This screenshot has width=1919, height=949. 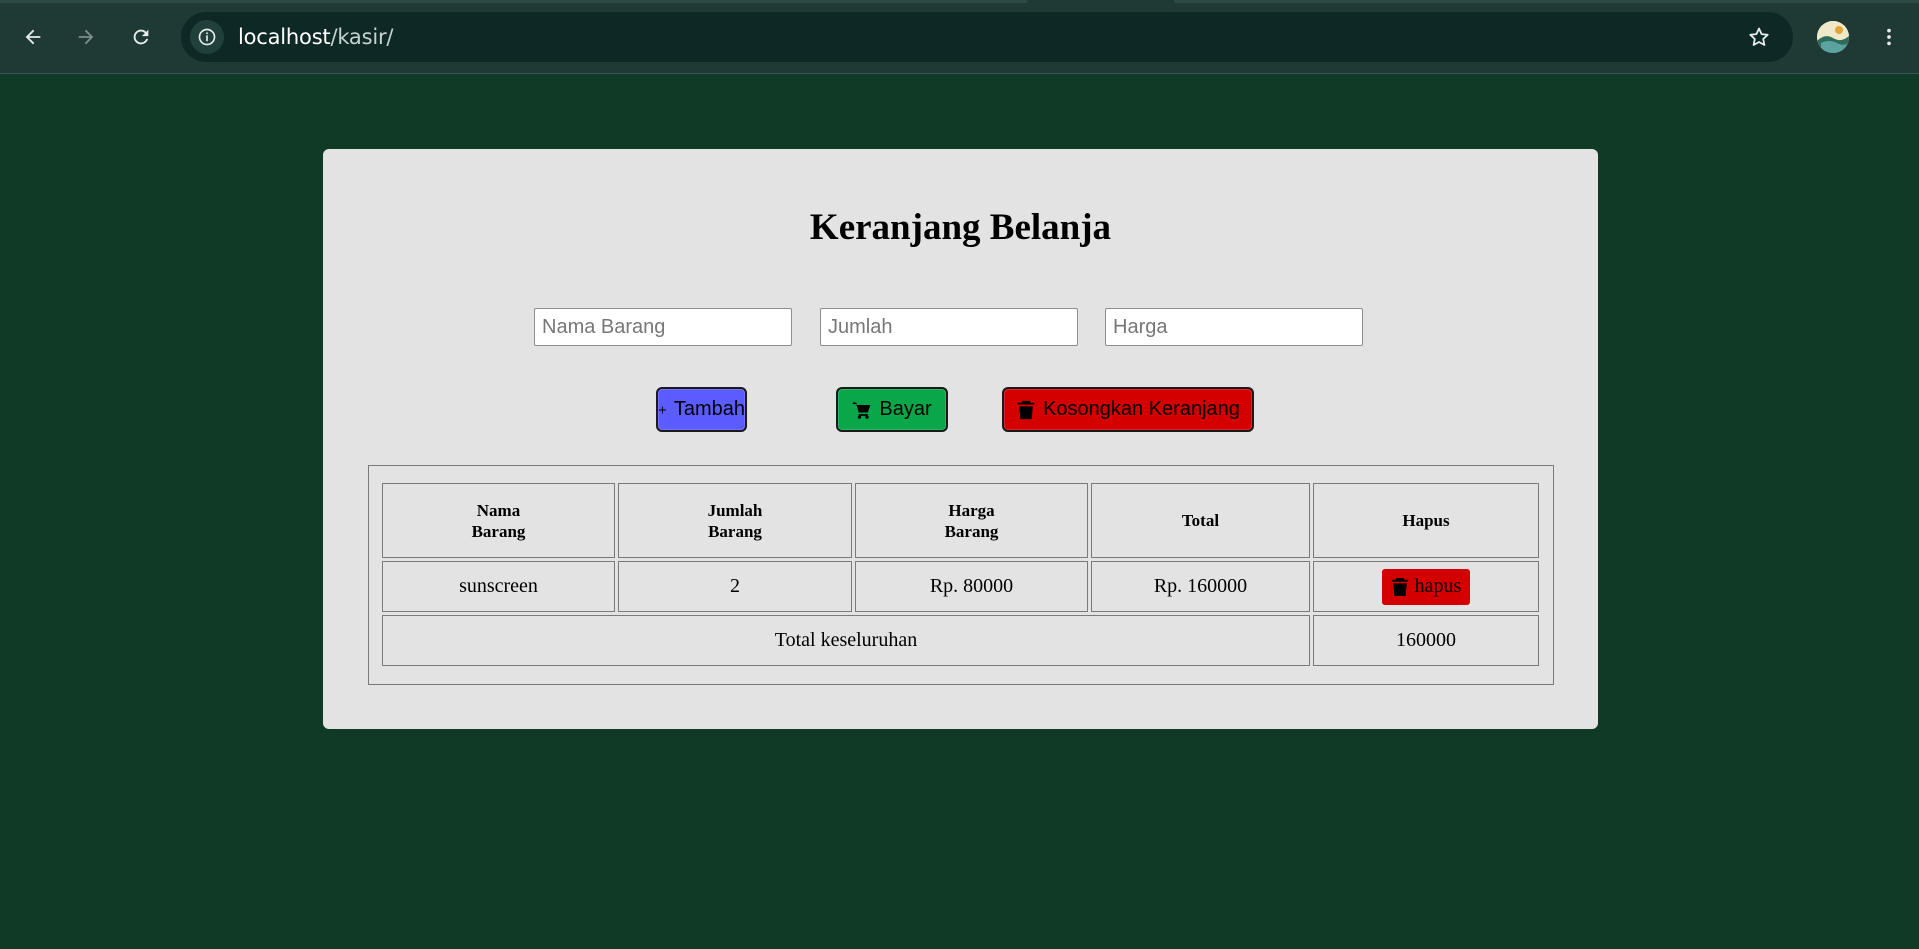 I want to click on header-hapus-text: Hapus, so click(x=1426, y=520).